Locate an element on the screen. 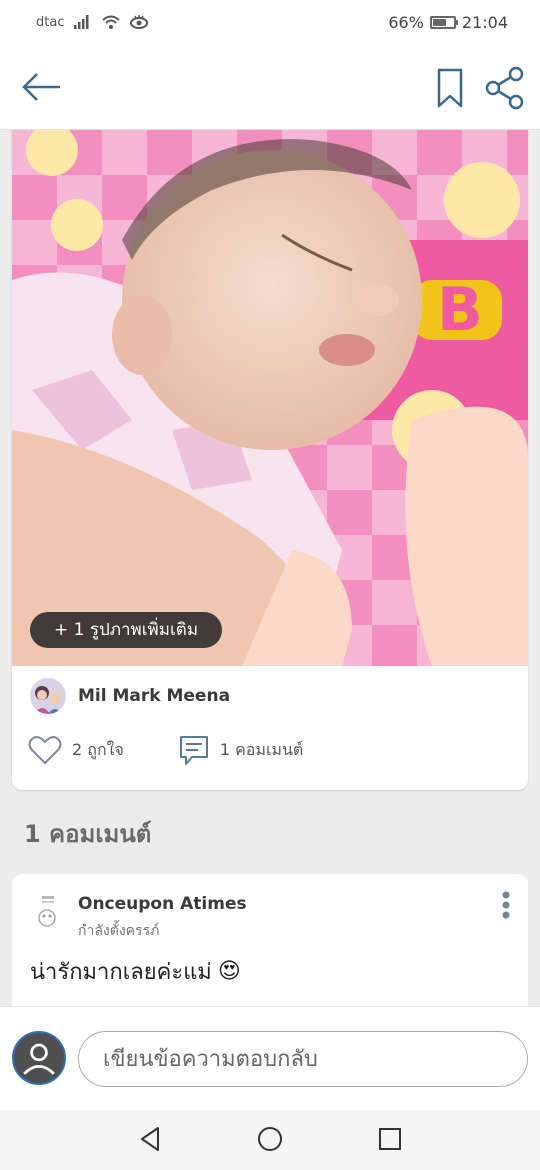 The height and width of the screenshot is (1170, 540). commenter-avatar is located at coordinates (48, 912).